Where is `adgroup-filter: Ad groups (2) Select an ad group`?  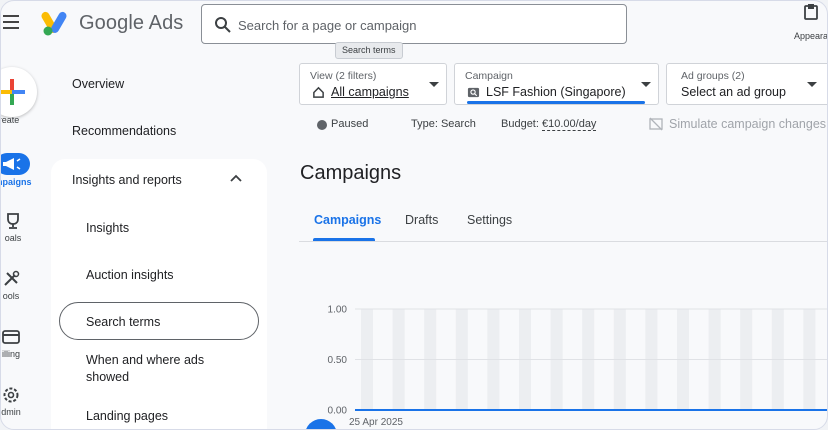
adgroup-filter: Ad groups (2) Select an ad group is located at coordinates (746, 84).